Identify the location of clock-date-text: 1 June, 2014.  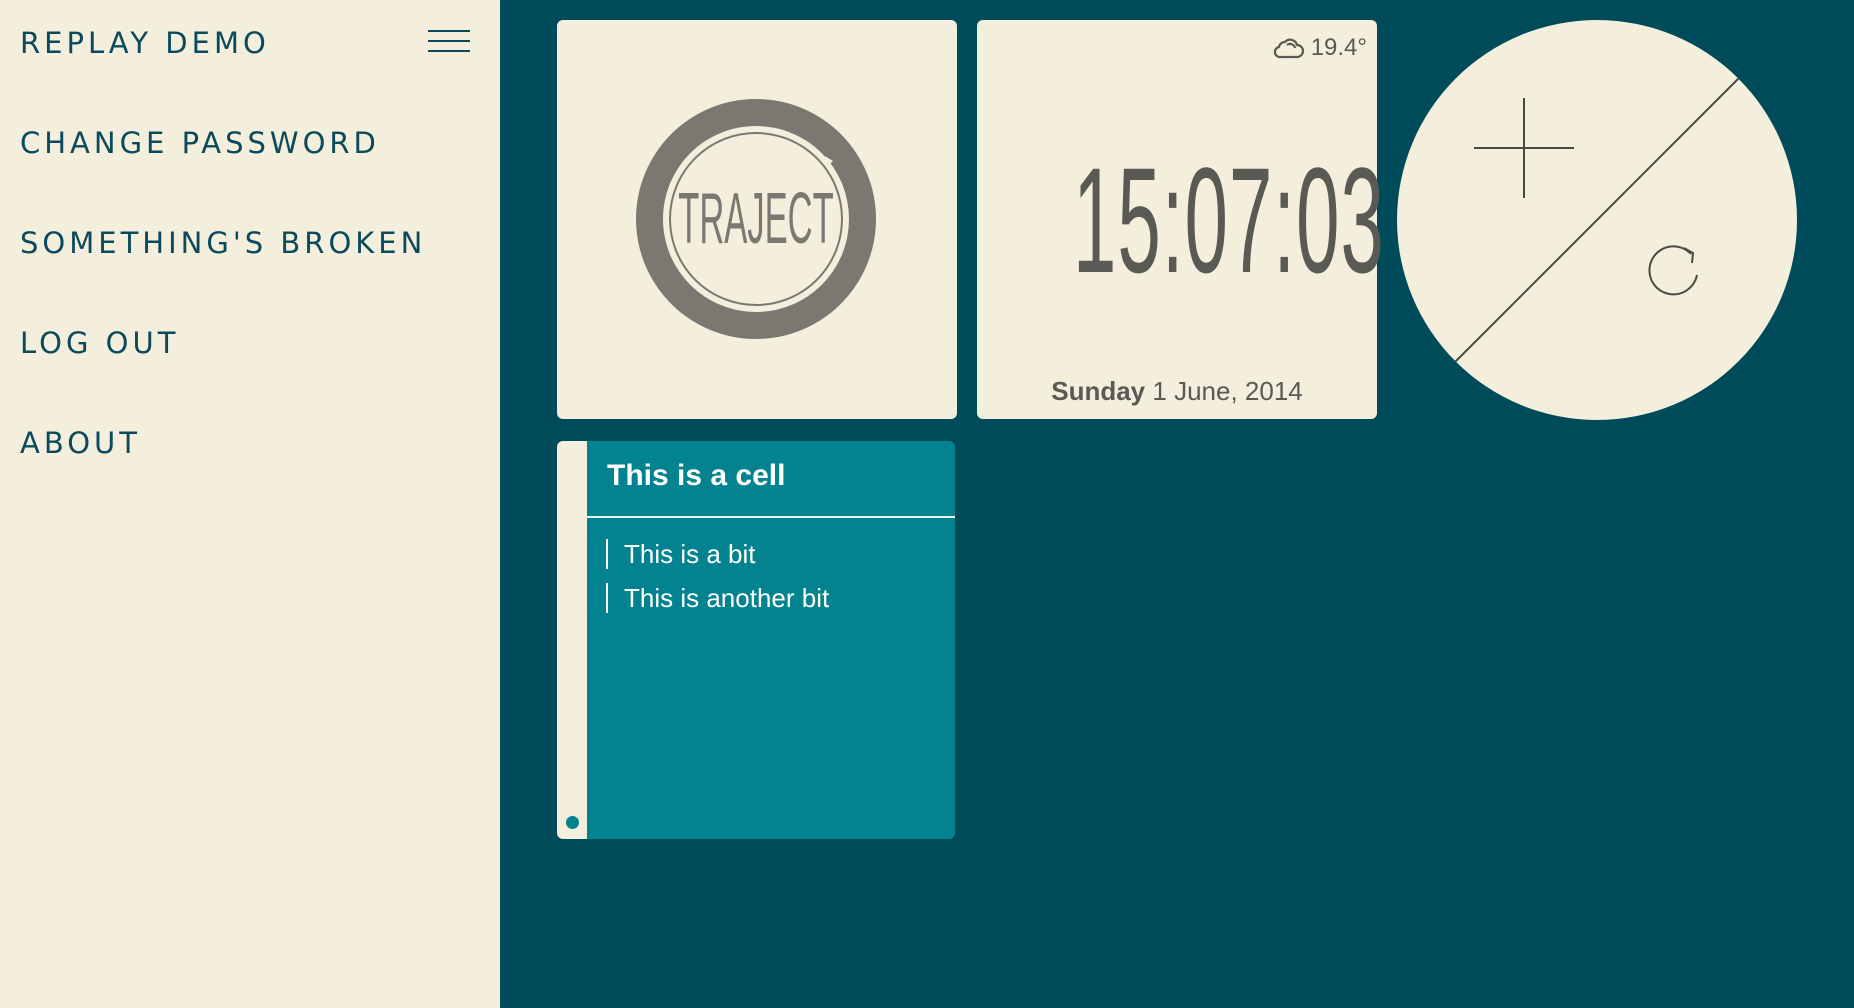
(1227, 391).